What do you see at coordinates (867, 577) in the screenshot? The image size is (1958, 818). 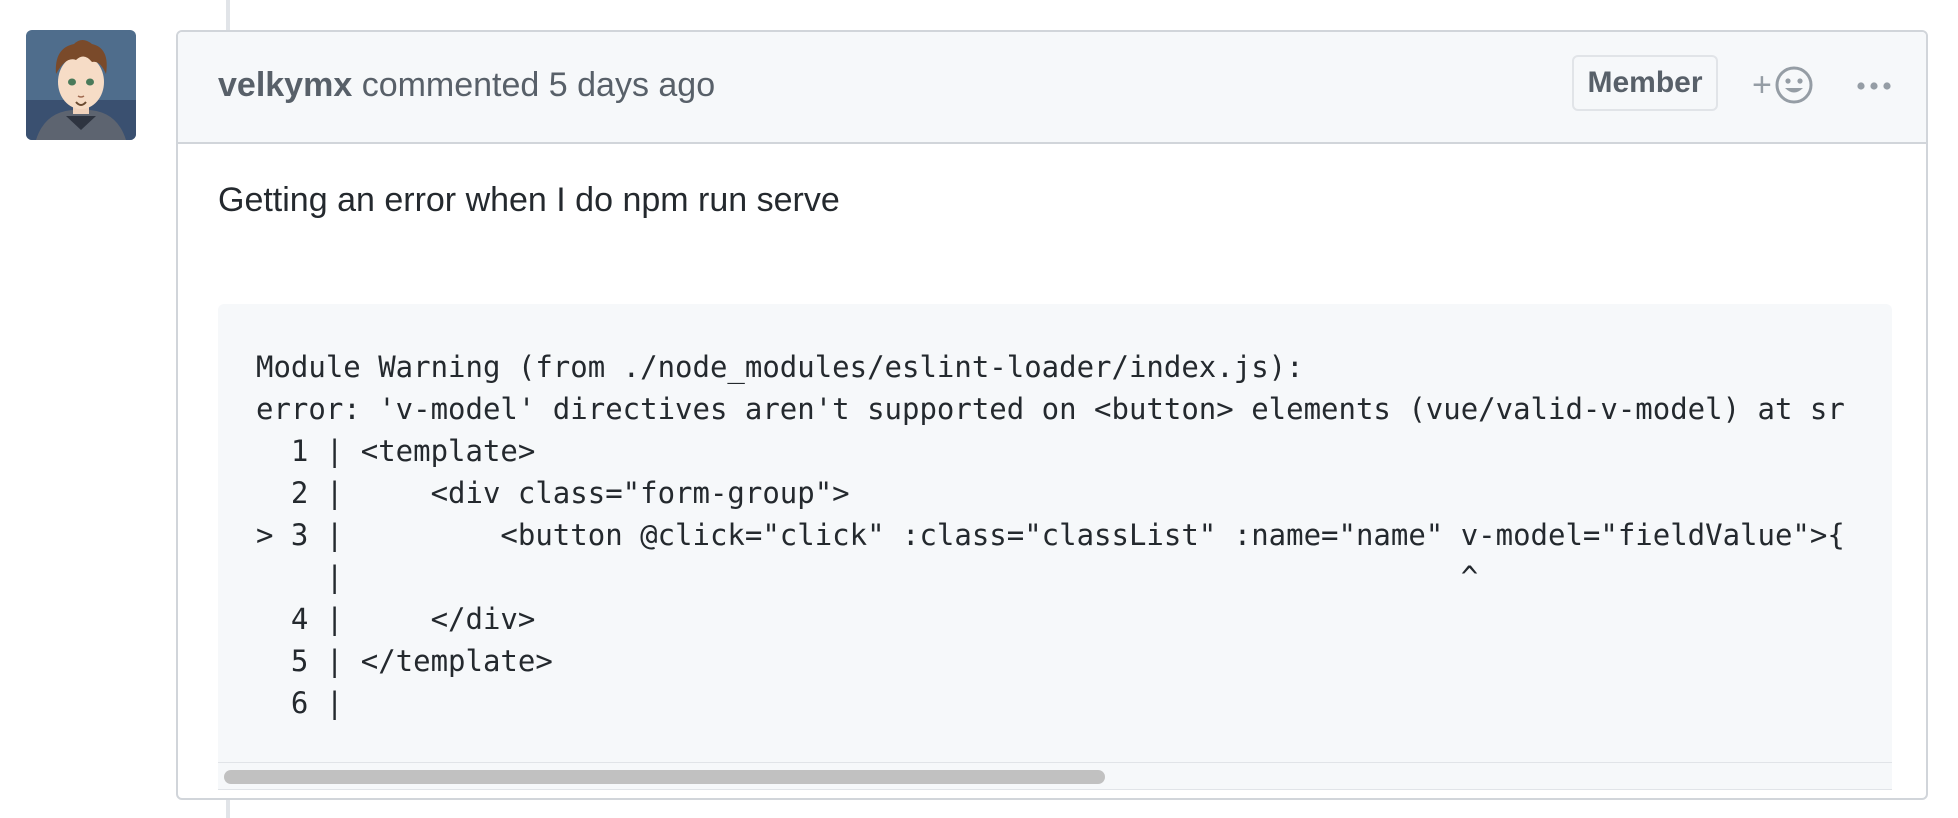 I see `code-line: | ^` at bounding box center [867, 577].